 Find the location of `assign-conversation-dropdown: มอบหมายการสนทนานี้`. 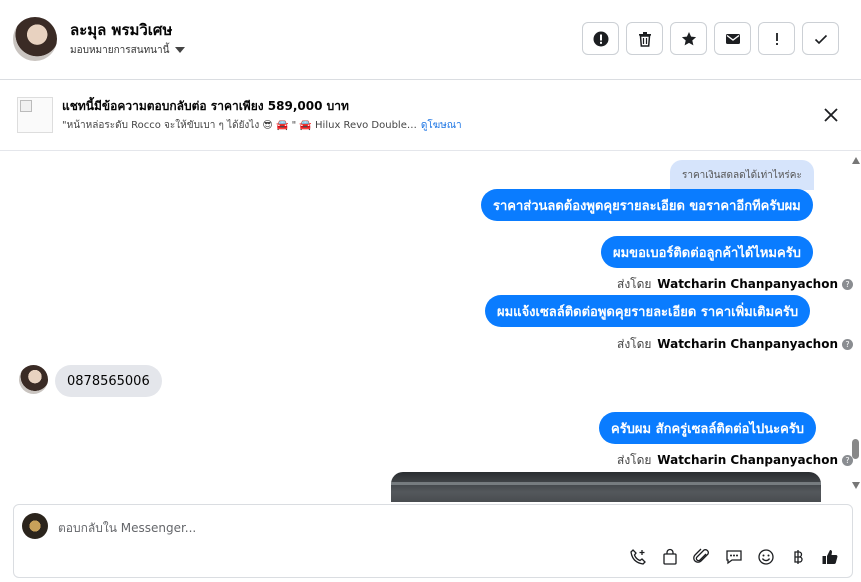

assign-conversation-dropdown: มอบหมายการสนทนานี้ is located at coordinates (128, 50).